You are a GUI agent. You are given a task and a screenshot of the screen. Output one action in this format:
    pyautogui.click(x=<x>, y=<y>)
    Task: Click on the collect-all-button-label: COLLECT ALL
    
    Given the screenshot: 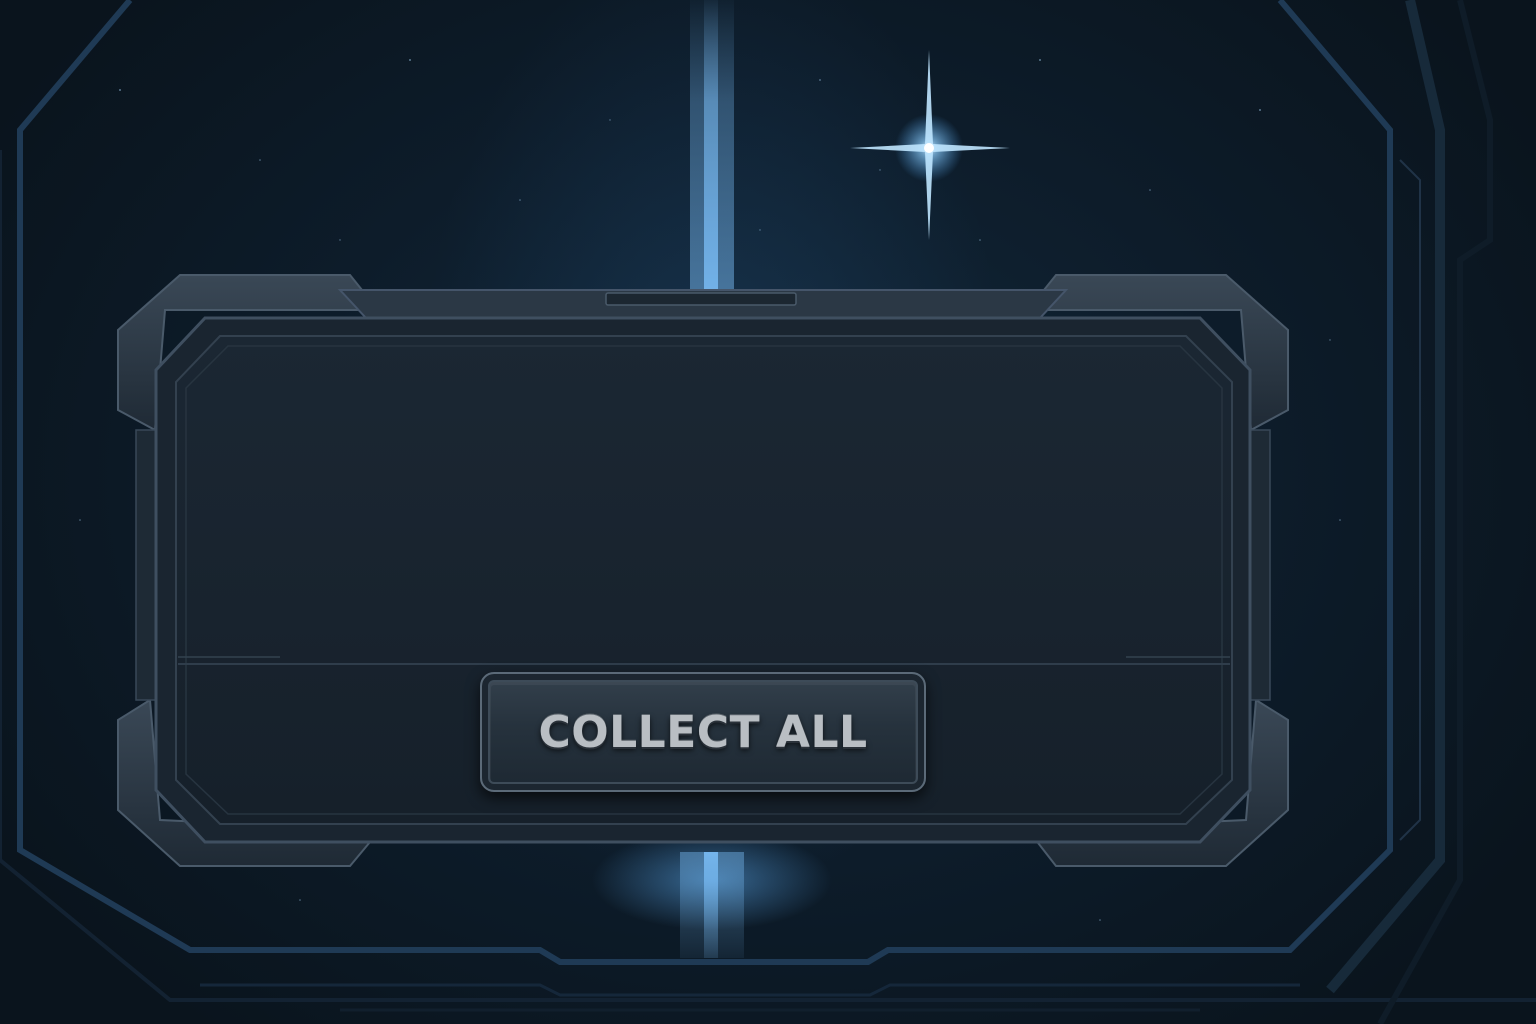 What is the action you would take?
    pyautogui.click(x=703, y=732)
    